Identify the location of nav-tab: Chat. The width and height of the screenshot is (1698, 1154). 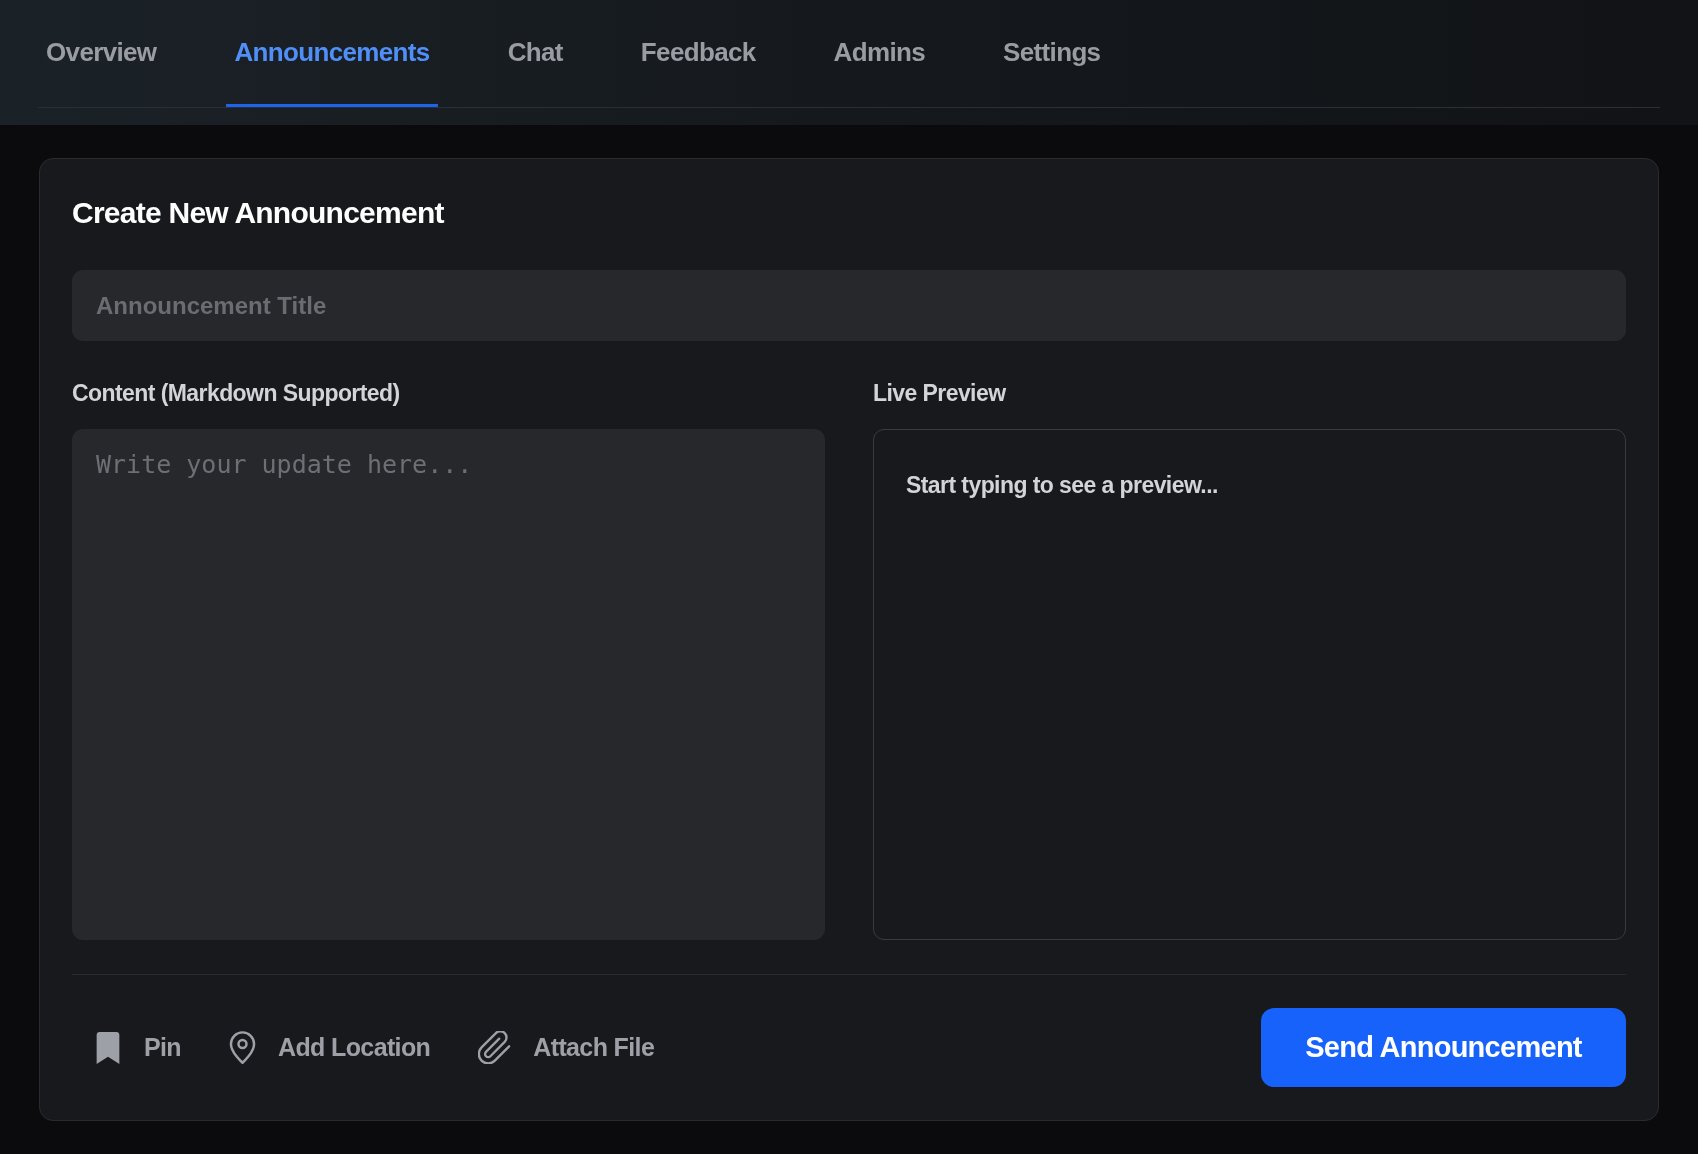
(535, 53).